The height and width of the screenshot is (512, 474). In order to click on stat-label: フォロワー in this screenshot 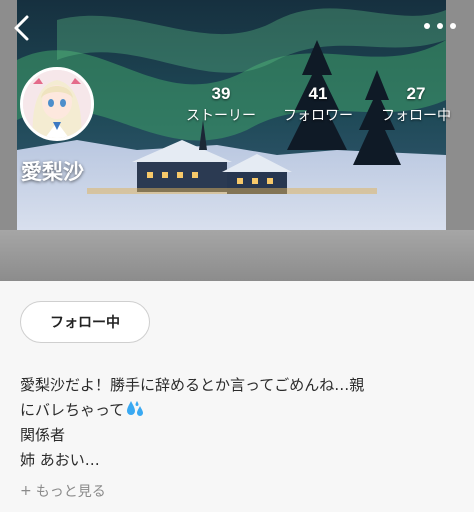, I will do `click(318, 116)`.